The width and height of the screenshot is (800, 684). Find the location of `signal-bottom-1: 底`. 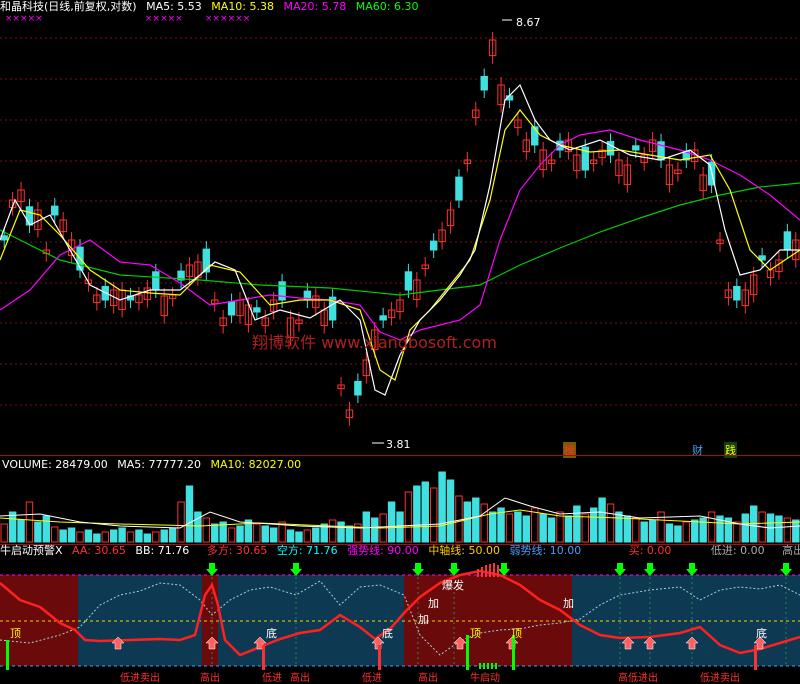

signal-bottom-1: 底 is located at coordinates (271, 633).